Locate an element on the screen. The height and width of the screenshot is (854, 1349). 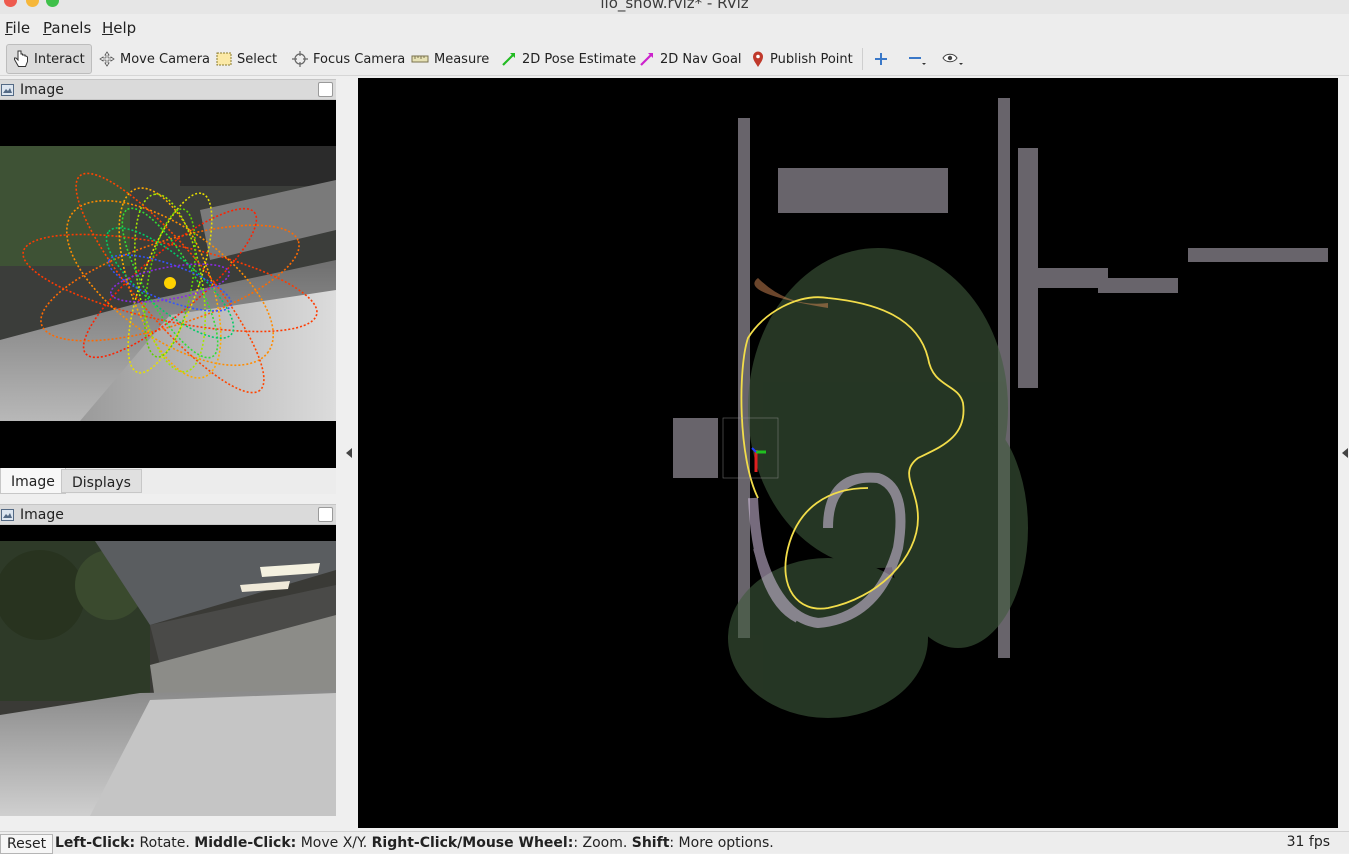
bottom-image-panel-title: Image is located at coordinates (42, 514).